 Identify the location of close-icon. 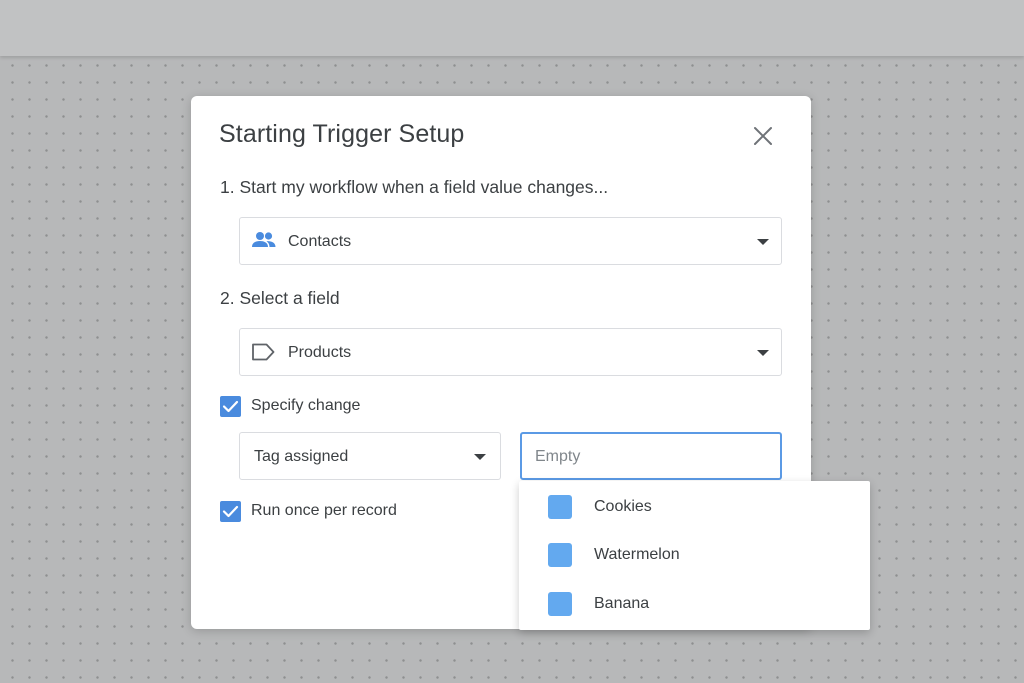
(763, 136).